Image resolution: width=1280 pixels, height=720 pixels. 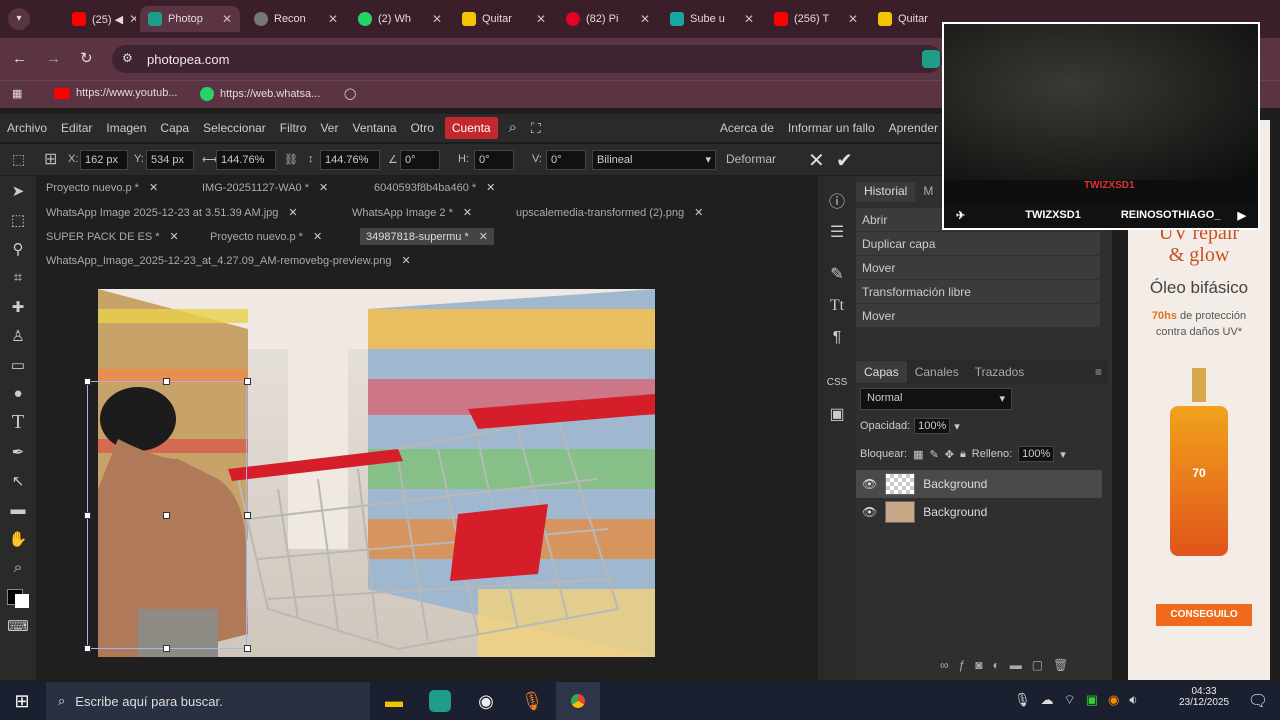 I want to click on pen-tool-icon: ✒, so click(x=18, y=451).